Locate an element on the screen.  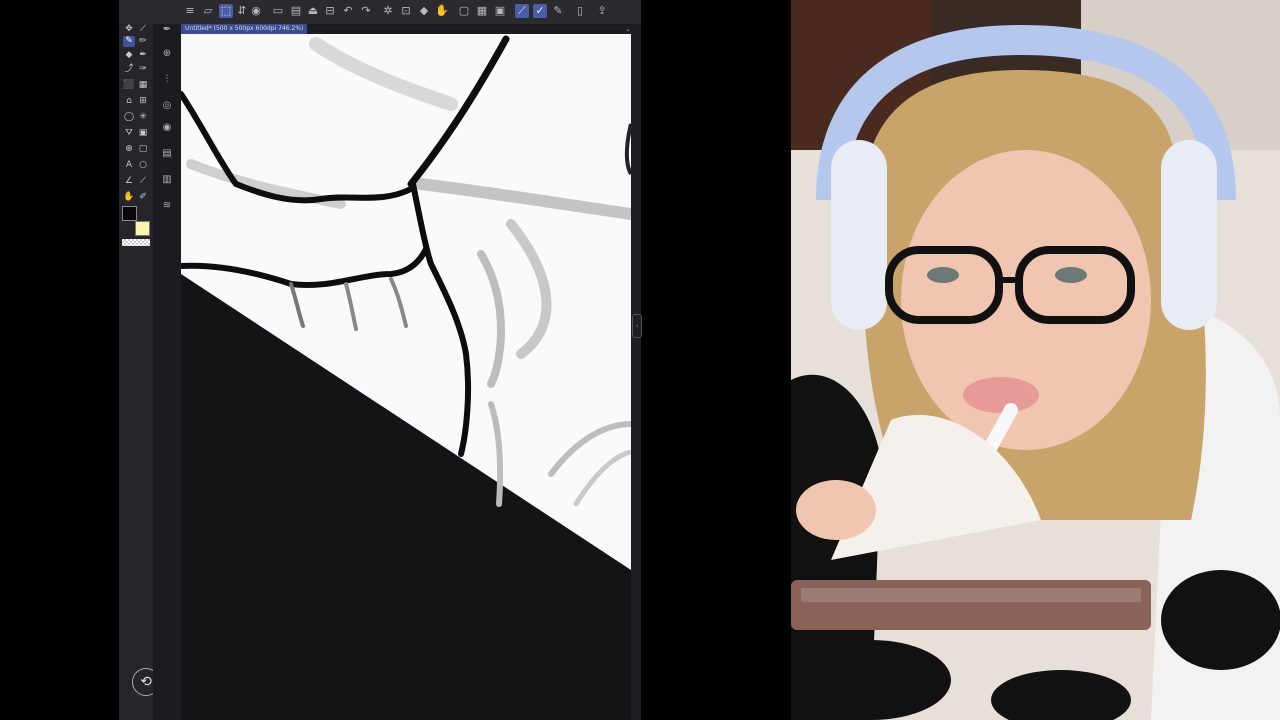
rotate-icon: ⇵ is located at coordinates (242, 11).